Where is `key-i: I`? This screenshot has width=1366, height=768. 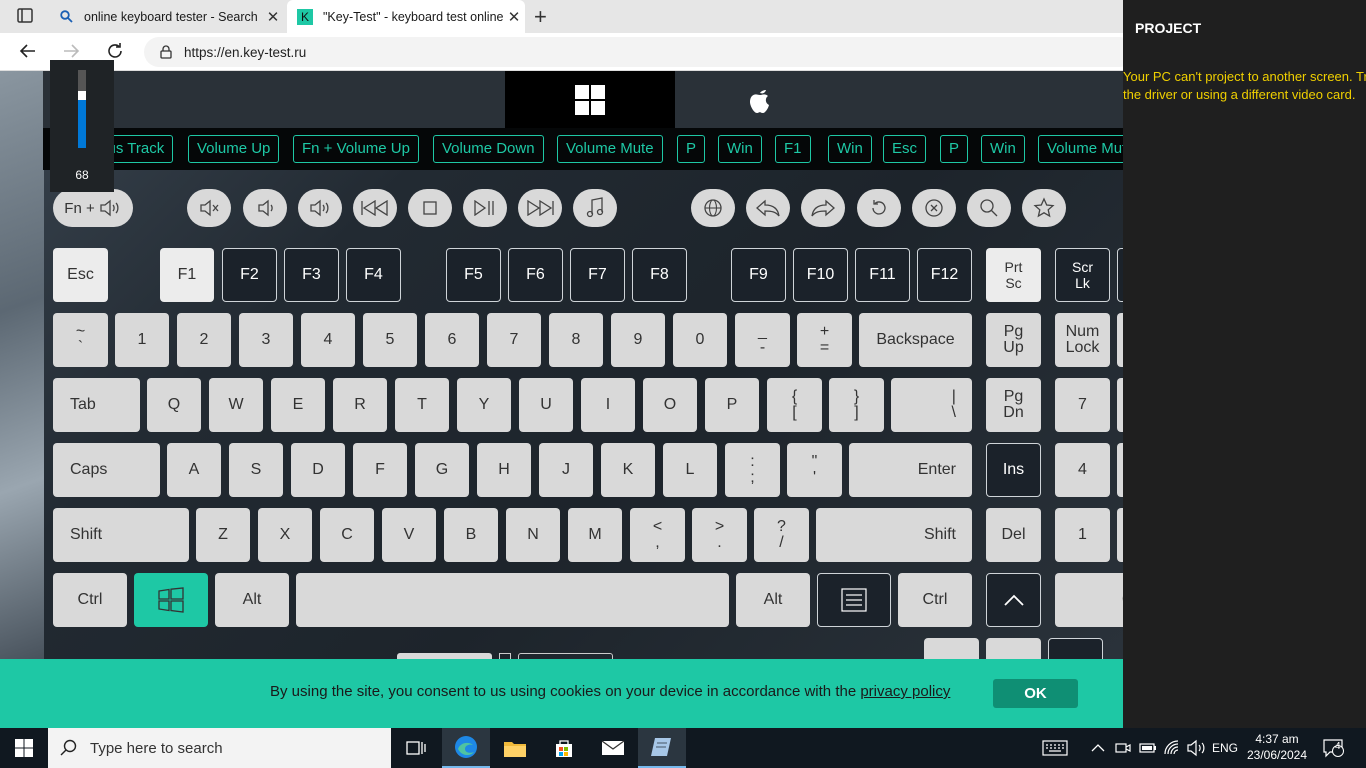
key-i: I is located at coordinates (608, 405).